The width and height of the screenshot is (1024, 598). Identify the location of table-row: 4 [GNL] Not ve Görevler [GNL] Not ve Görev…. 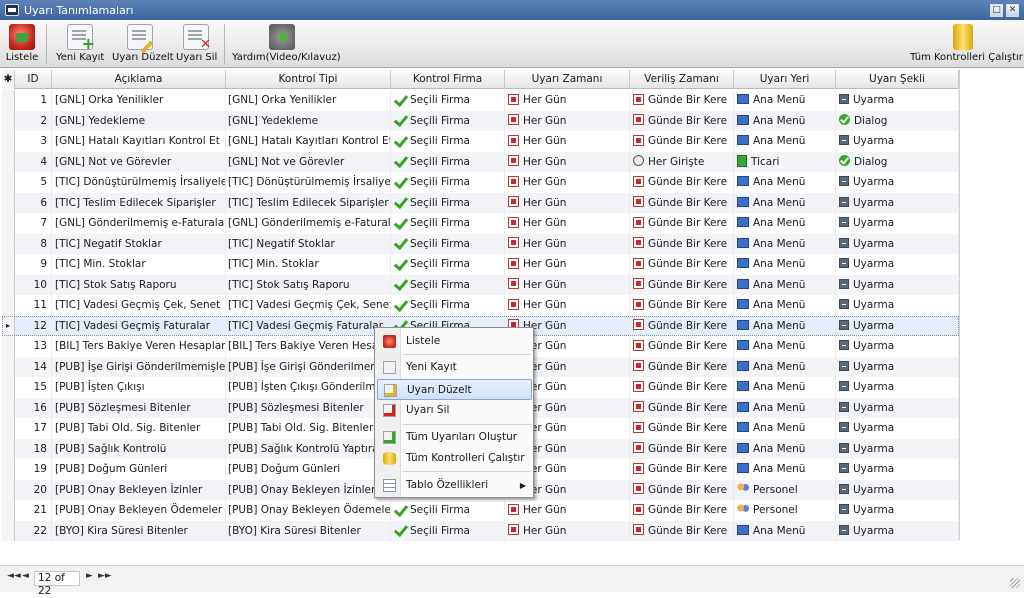
(480, 161).